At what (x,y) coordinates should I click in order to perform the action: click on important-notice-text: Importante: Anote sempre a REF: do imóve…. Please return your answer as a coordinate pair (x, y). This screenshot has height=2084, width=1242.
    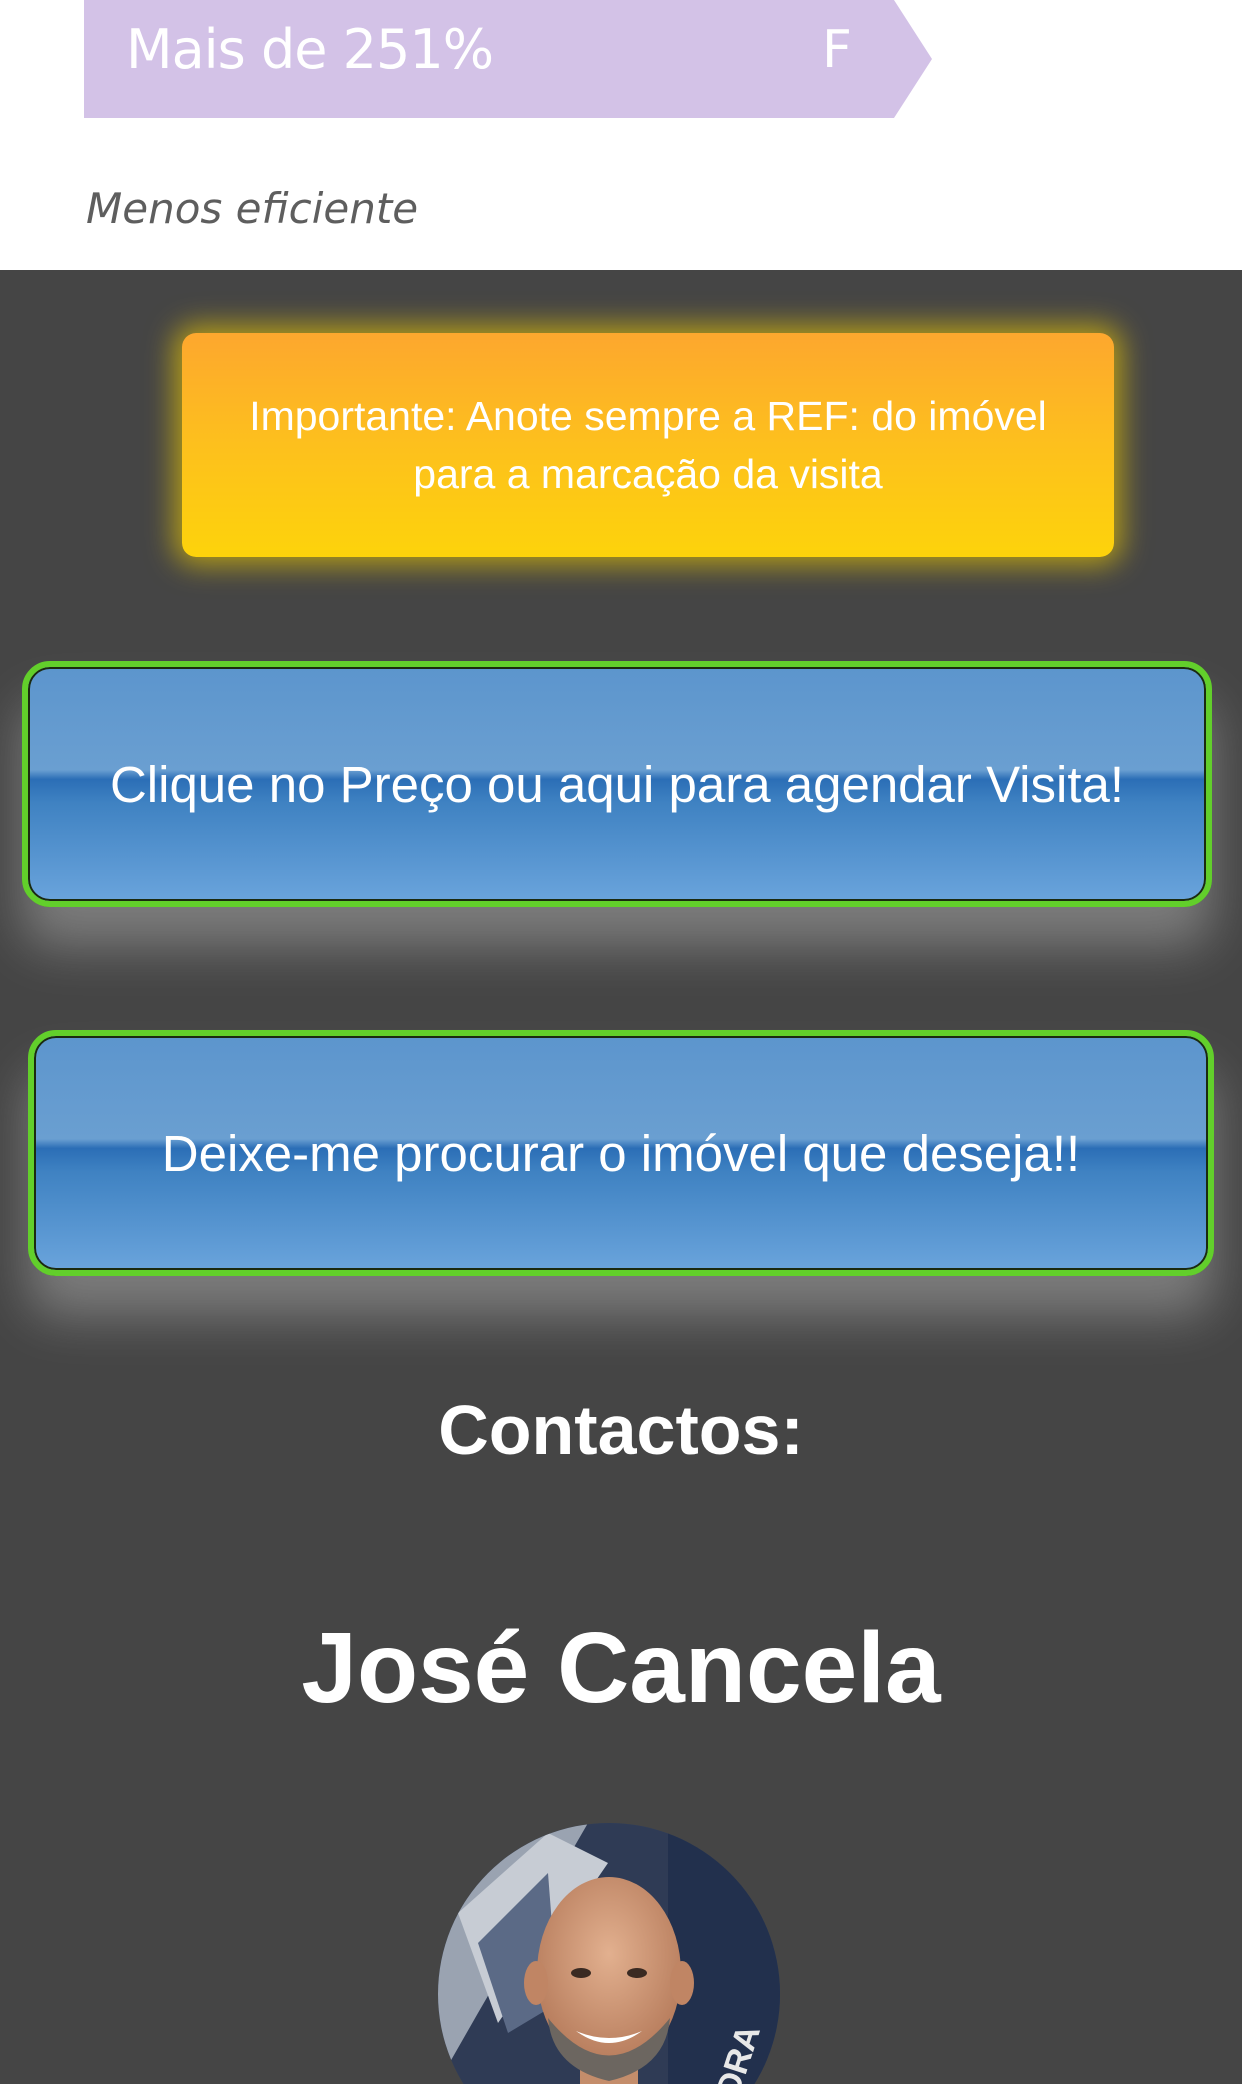
    Looking at the image, I should click on (648, 445).